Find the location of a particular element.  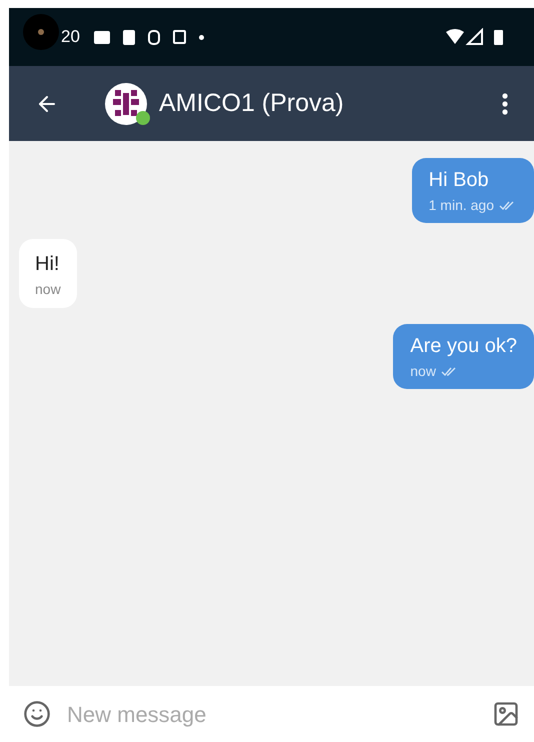

sd-card-icon is located at coordinates (128, 37).